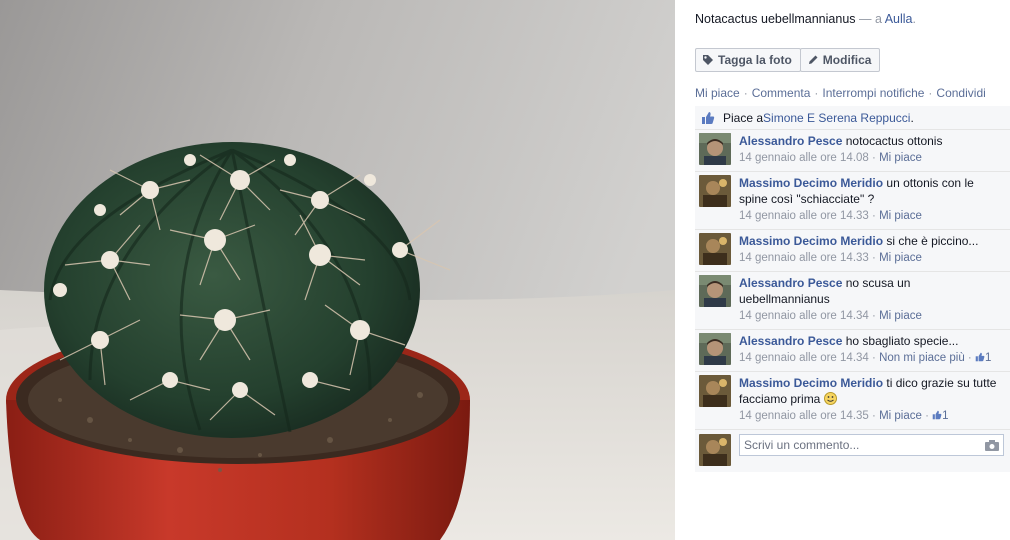  What do you see at coordinates (899, 19) in the screenshot?
I see `location-link: Aulla` at bounding box center [899, 19].